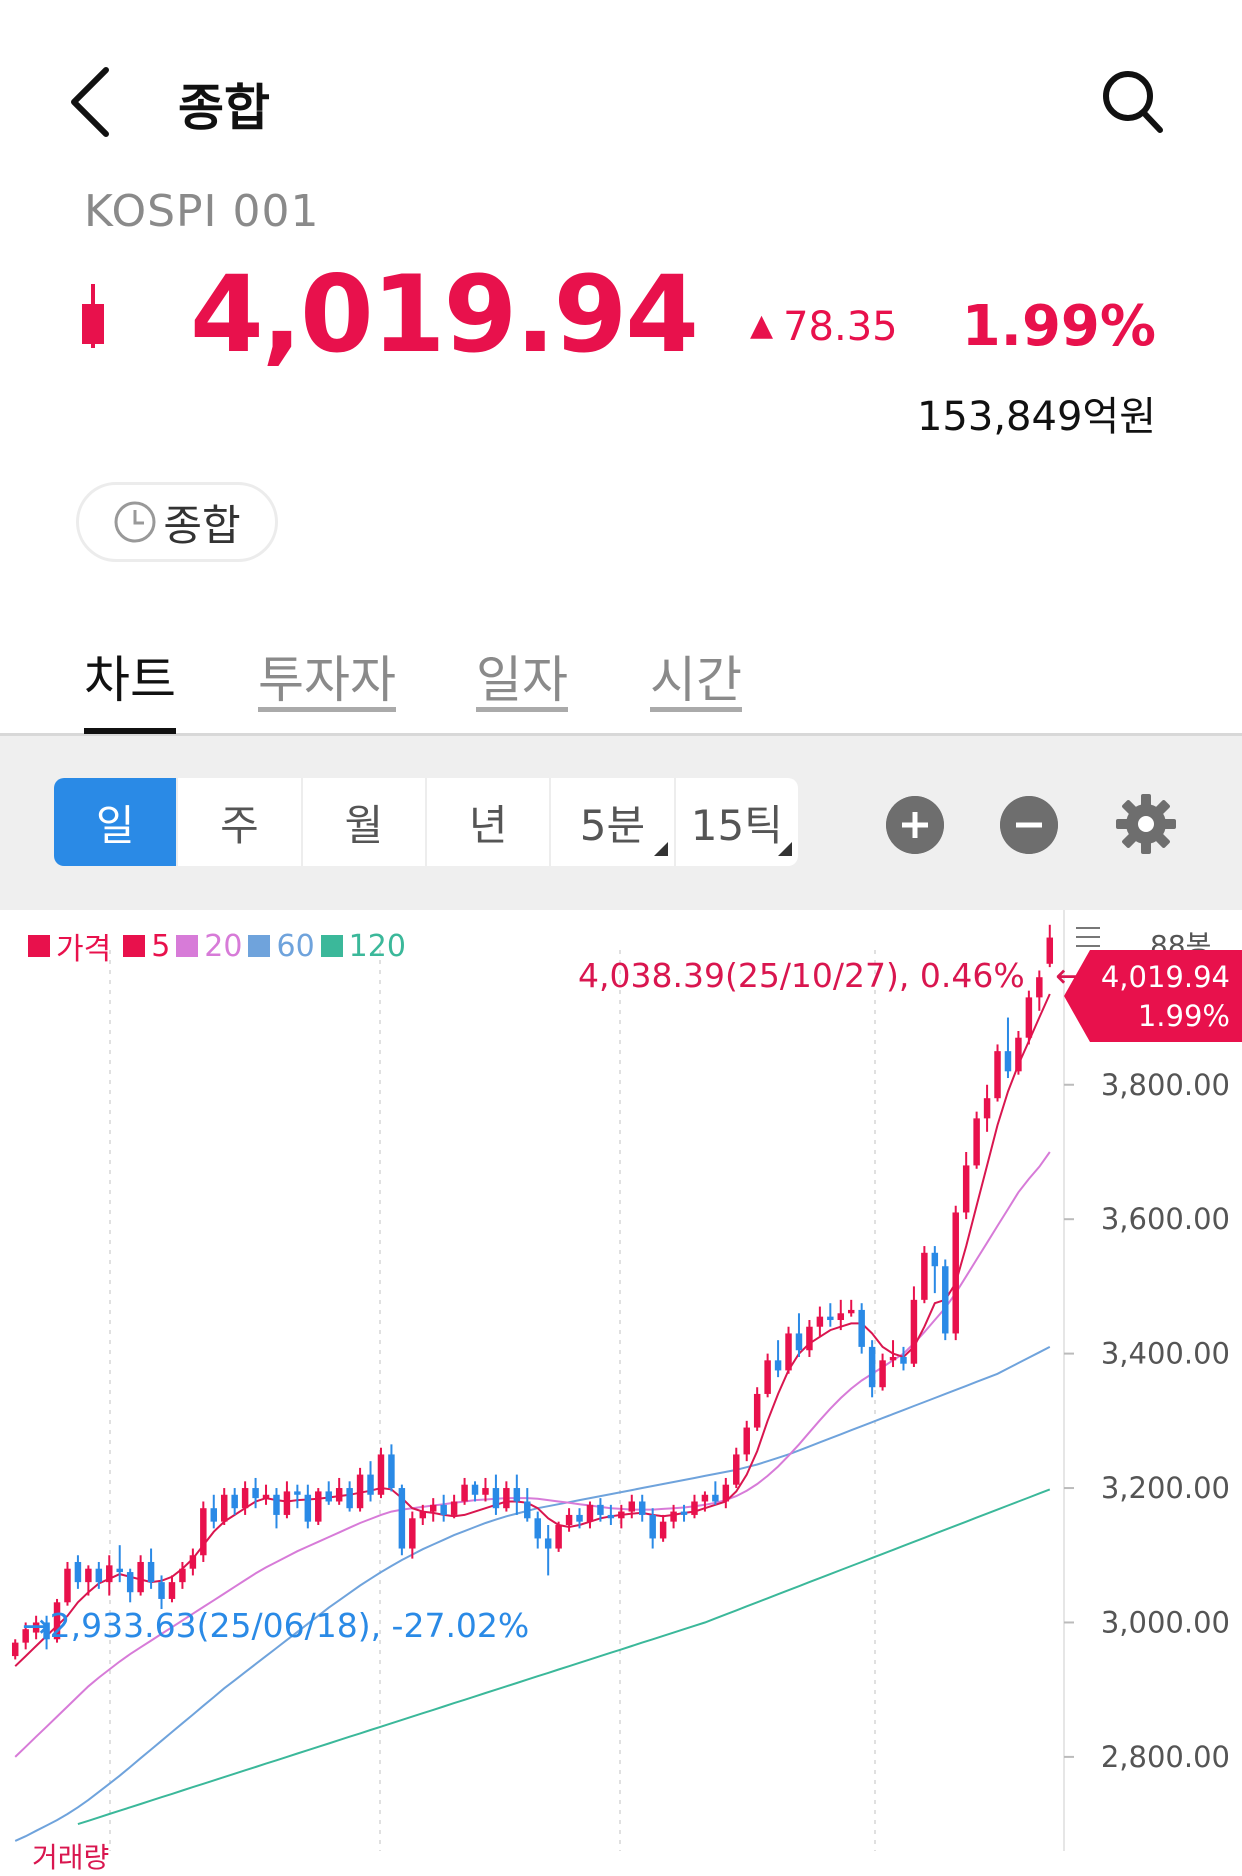 The height and width of the screenshot is (1876, 1242). What do you see at coordinates (365, 822) in the screenshot?
I see `period-month: 월` at bounding box center [365, 822].